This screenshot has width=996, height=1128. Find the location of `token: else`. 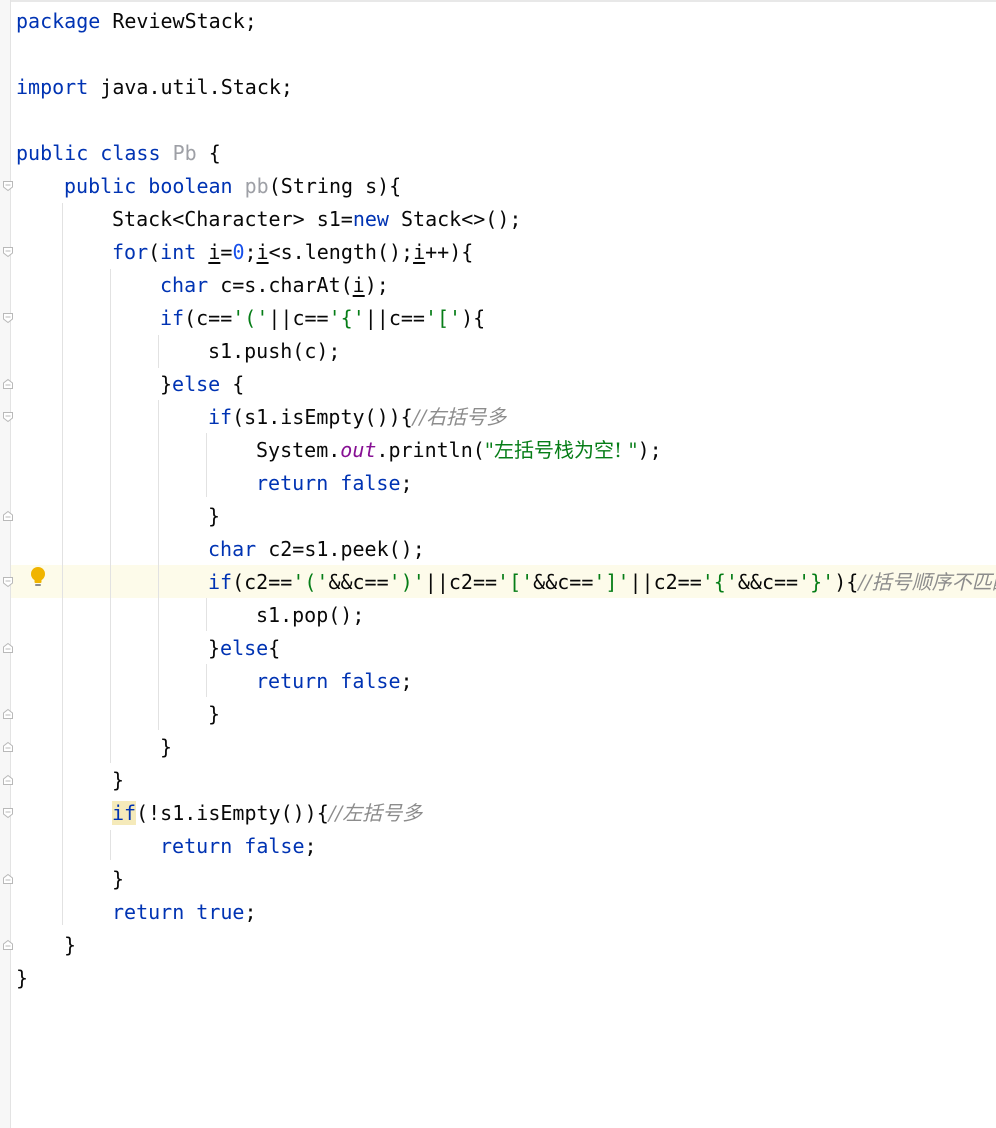

token: else is located at coordinates (244, 648).